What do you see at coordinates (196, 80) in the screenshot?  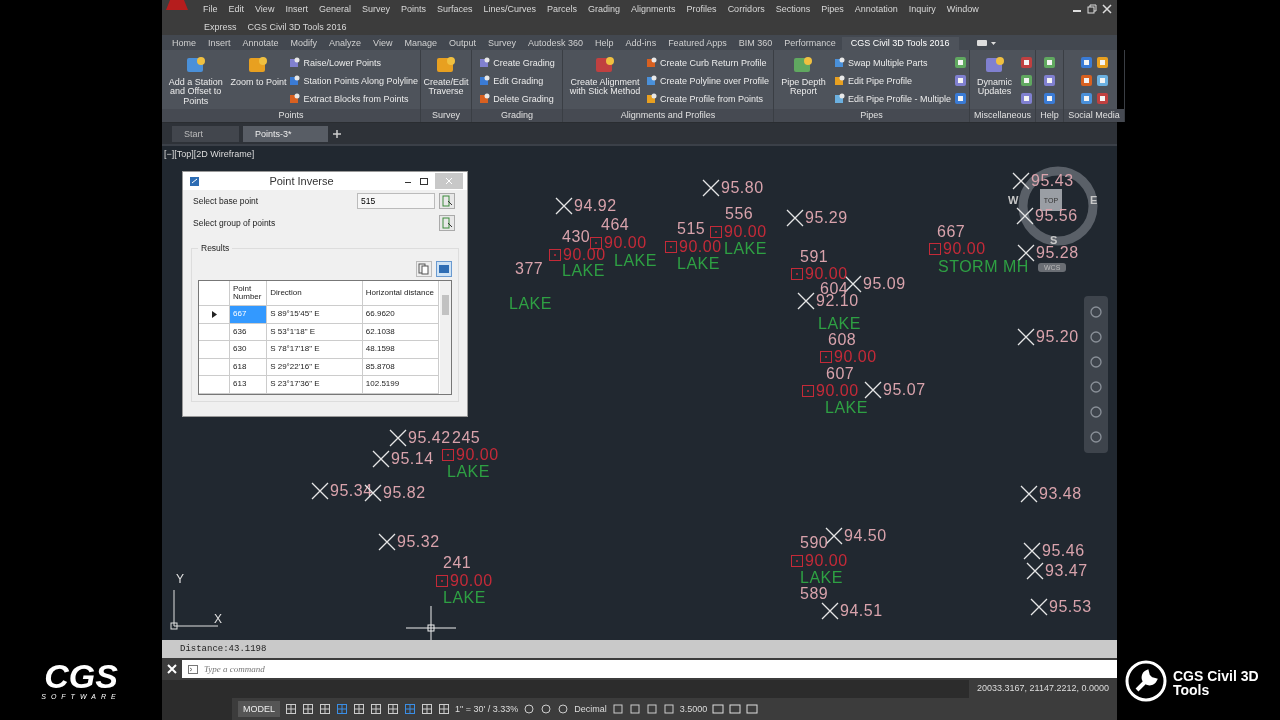 I see `ribbon-button: Add a Station and Offset to Points` at bounding box center [196, 80].